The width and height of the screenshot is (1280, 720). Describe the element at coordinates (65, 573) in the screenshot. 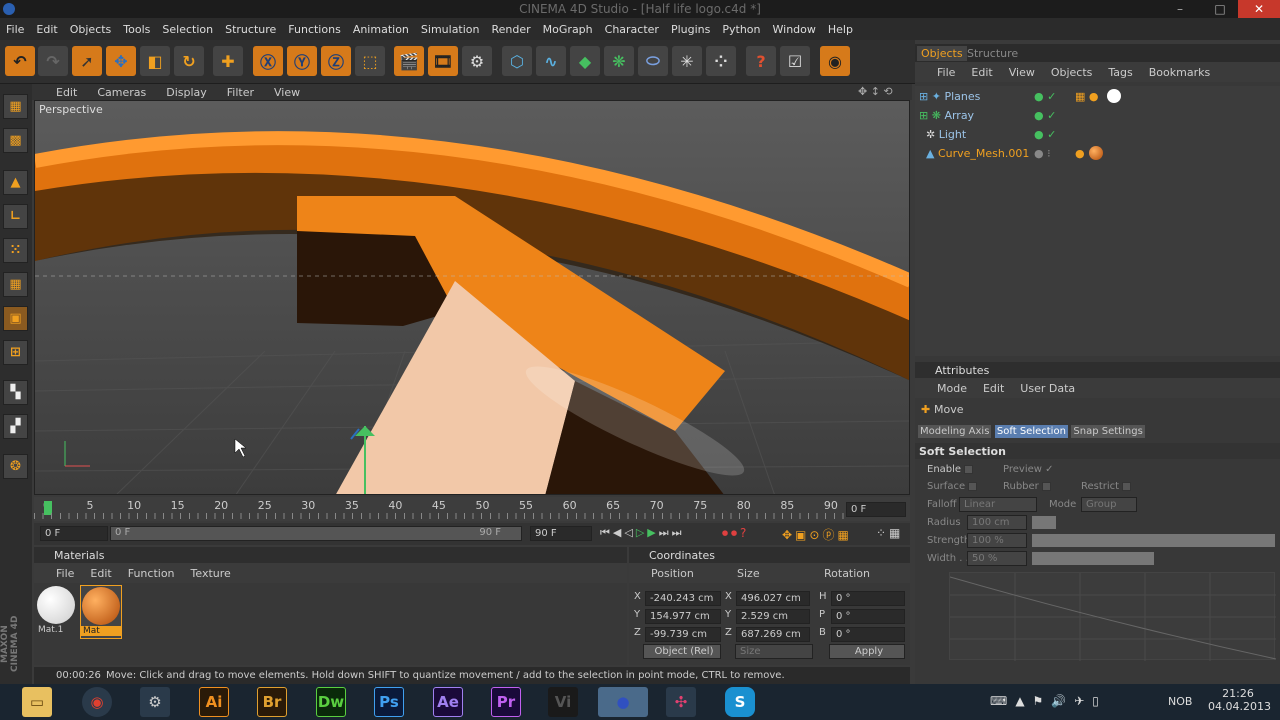

I see `mat-menu-file: File` at that location.